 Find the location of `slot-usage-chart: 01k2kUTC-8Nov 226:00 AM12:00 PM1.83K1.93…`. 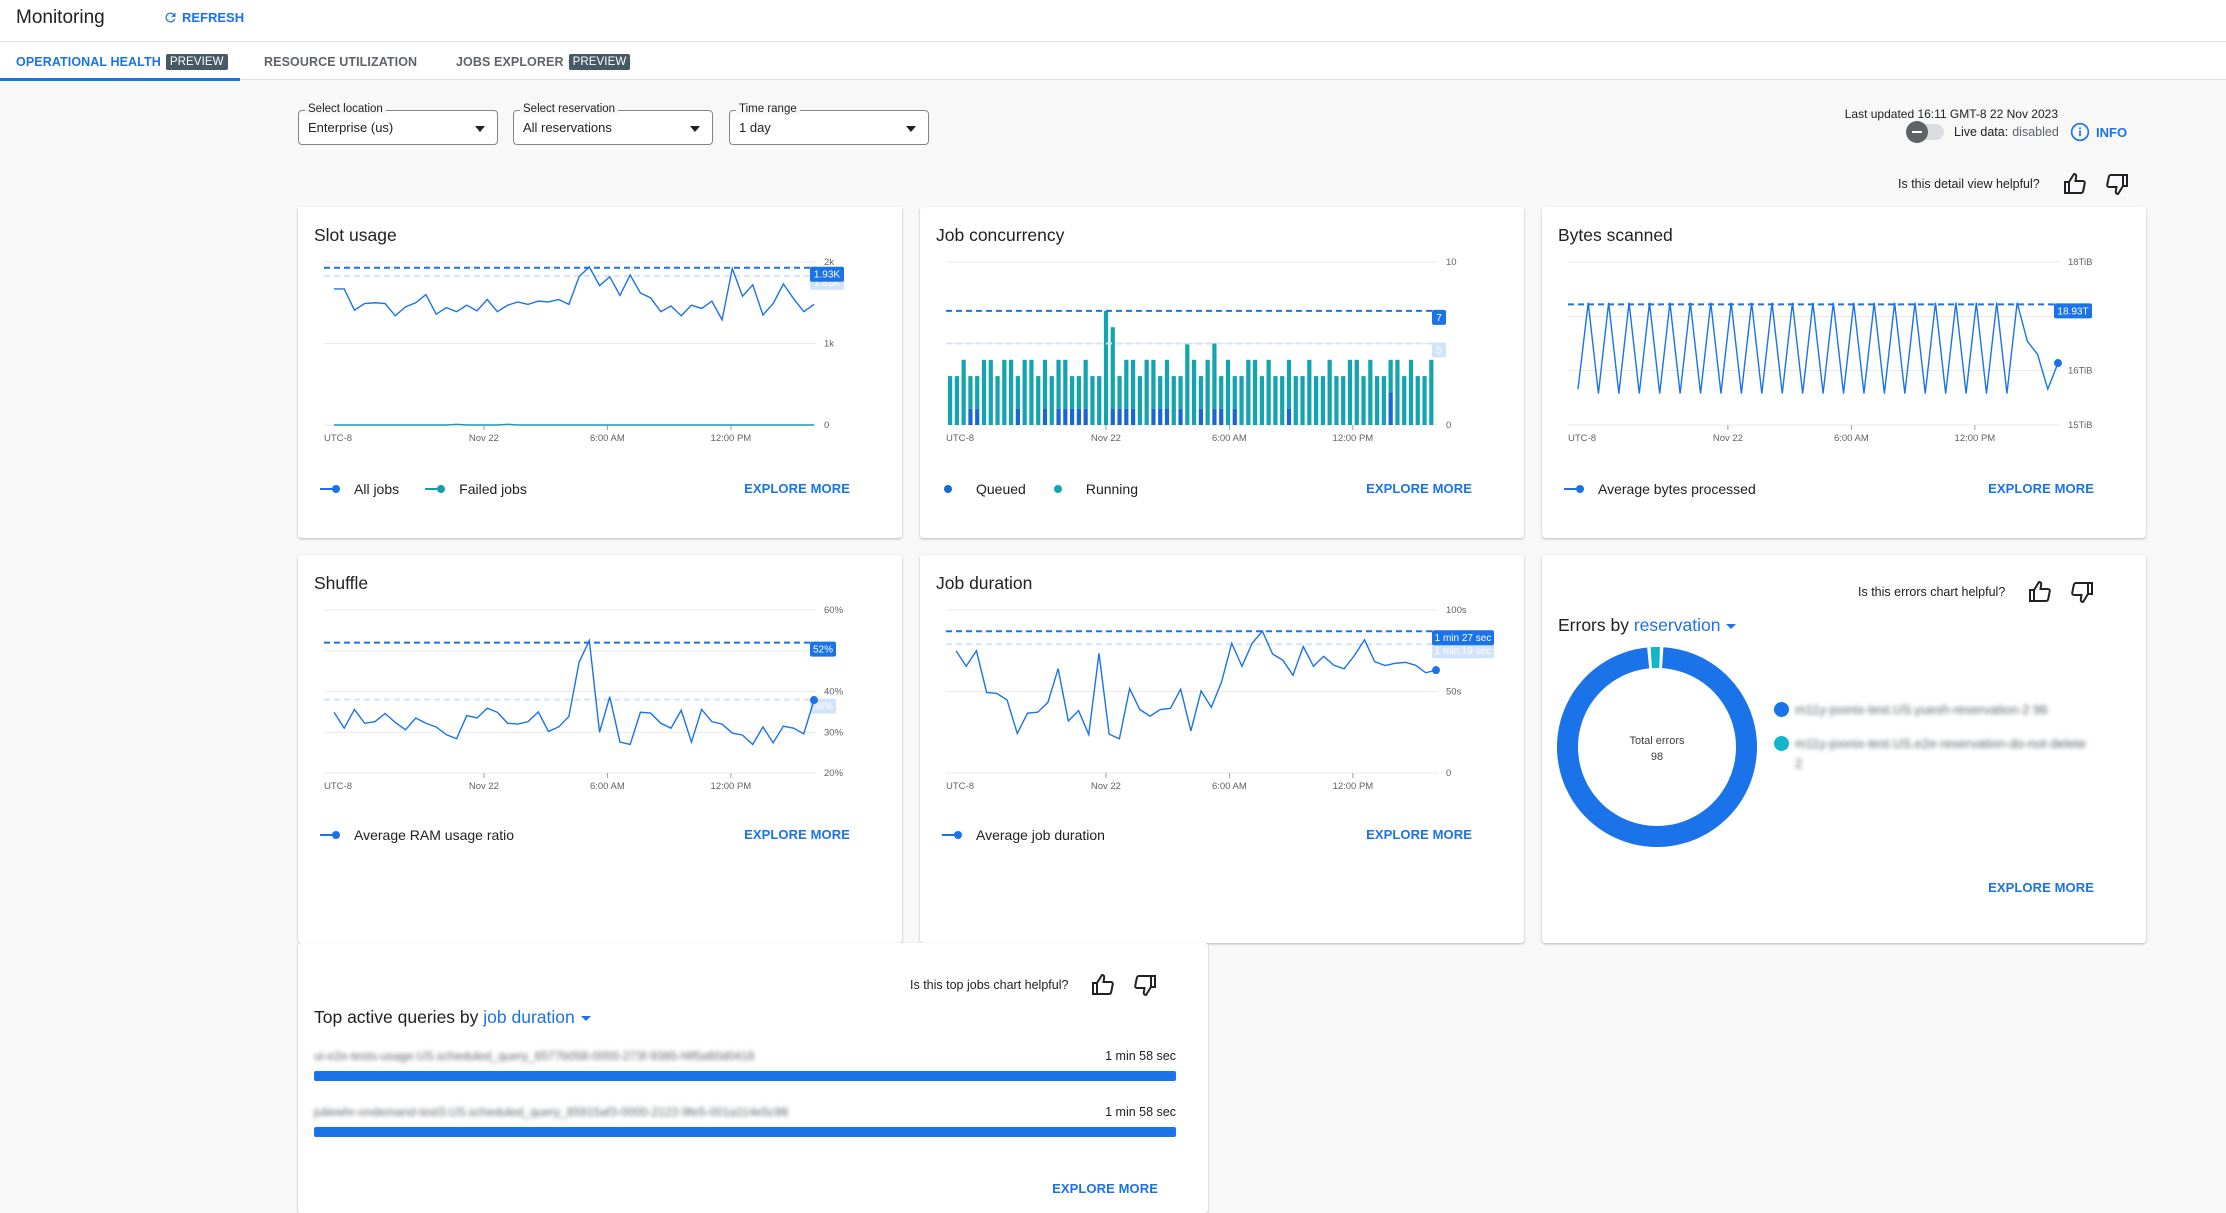

slot-usage-chart: 01k2kUTC-8Nov 226:00 AM12:00 PM1.83K1.93… is located at coordinates (600, 327).